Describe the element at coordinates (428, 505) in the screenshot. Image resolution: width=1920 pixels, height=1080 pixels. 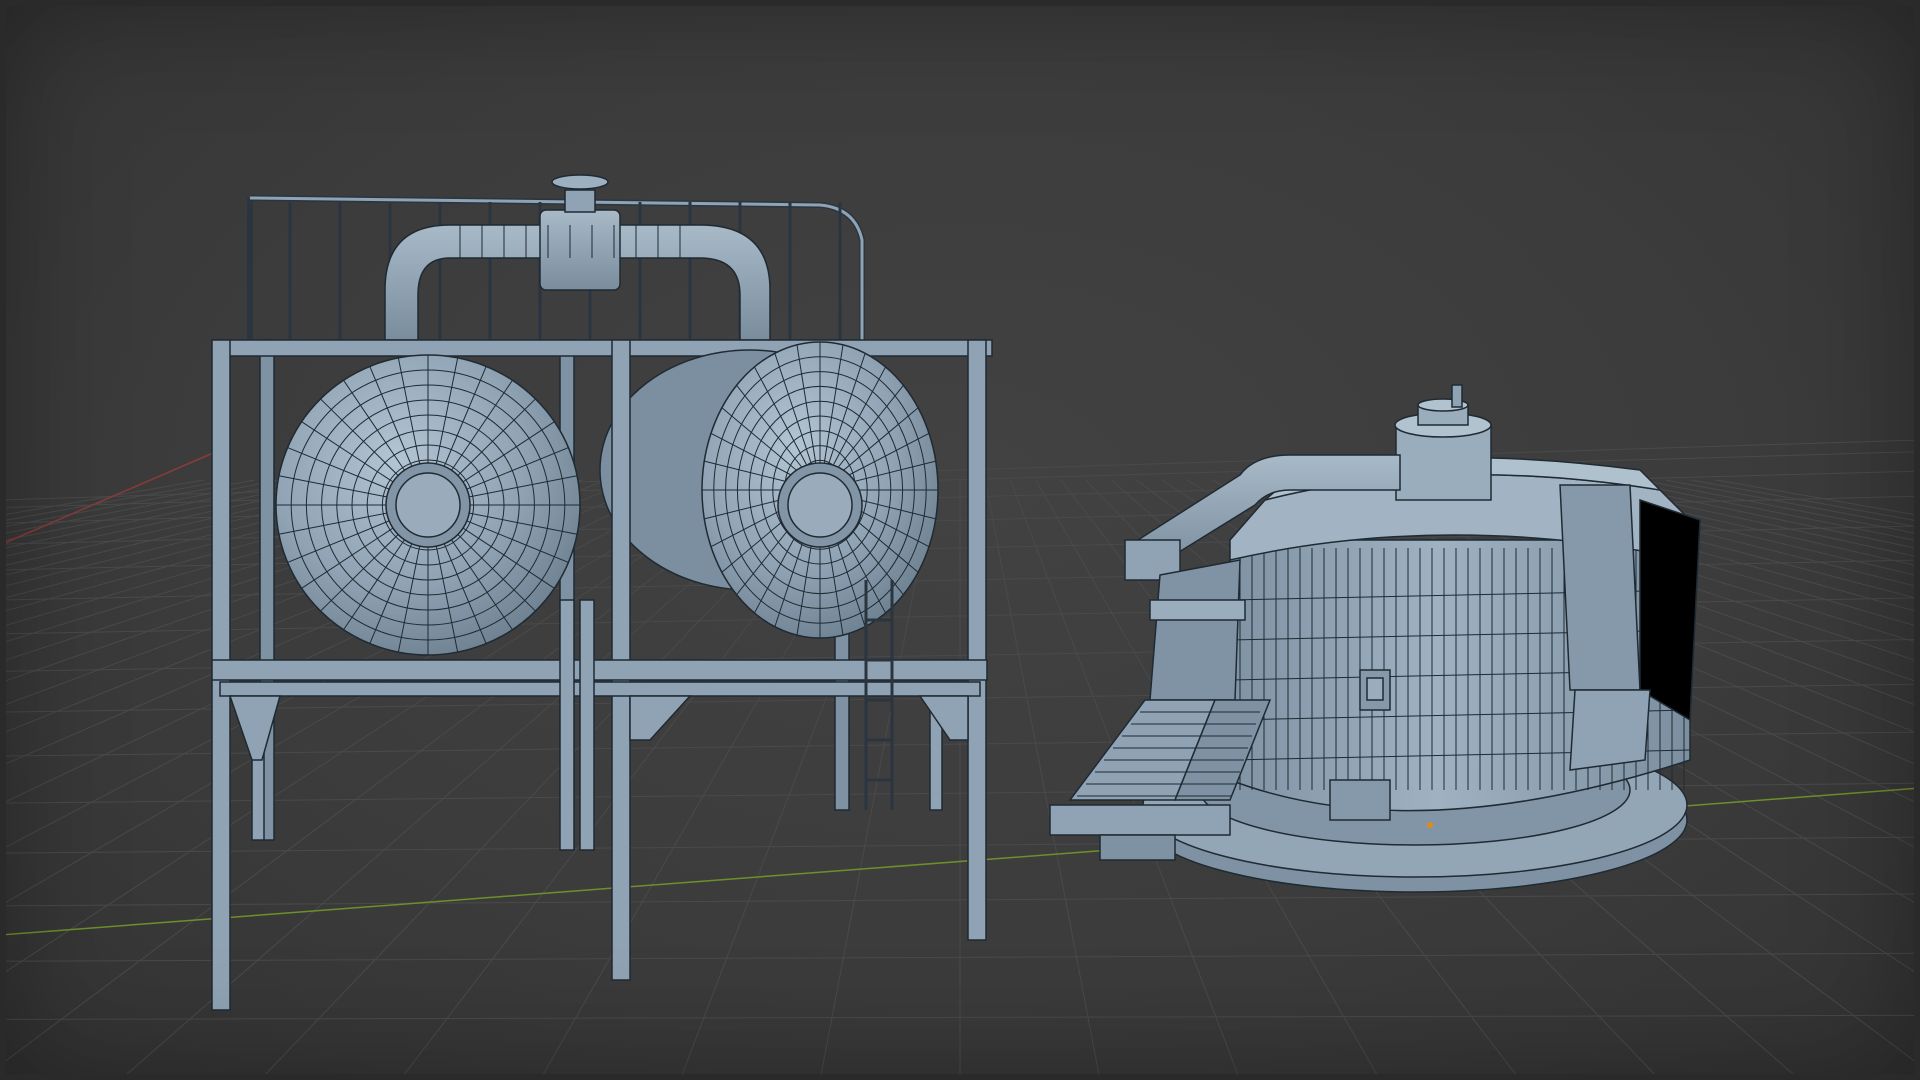
I see `tank-left` at that location.